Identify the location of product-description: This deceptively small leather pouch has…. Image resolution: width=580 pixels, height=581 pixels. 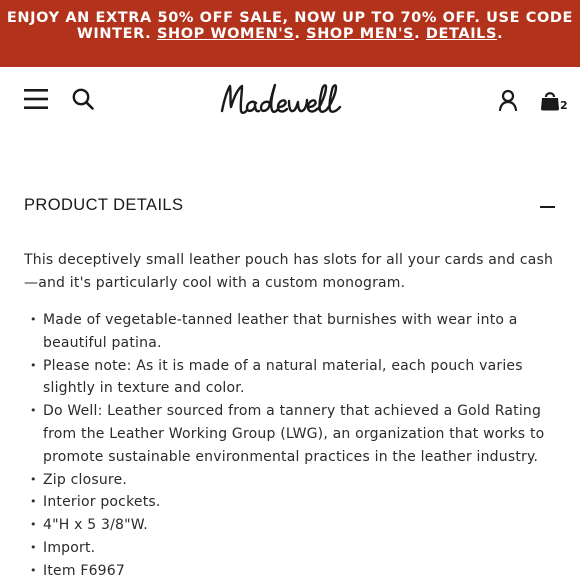
(289, 271).